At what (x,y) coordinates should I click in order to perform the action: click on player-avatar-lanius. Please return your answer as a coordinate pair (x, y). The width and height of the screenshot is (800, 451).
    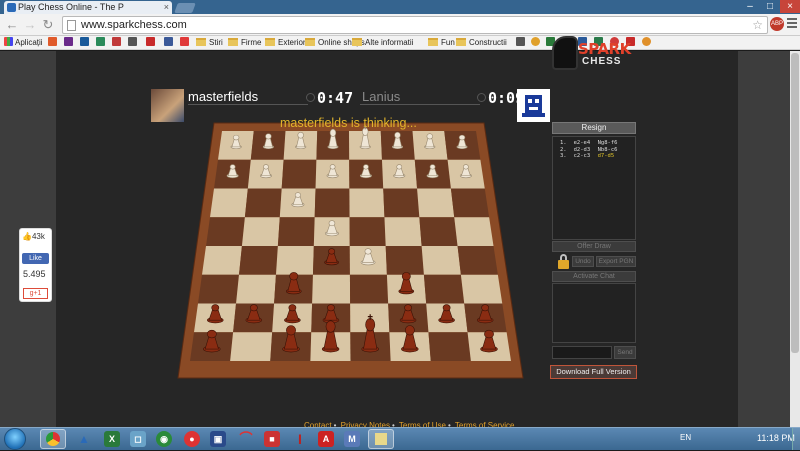
    Looking at the image, I should click on (533, 105).